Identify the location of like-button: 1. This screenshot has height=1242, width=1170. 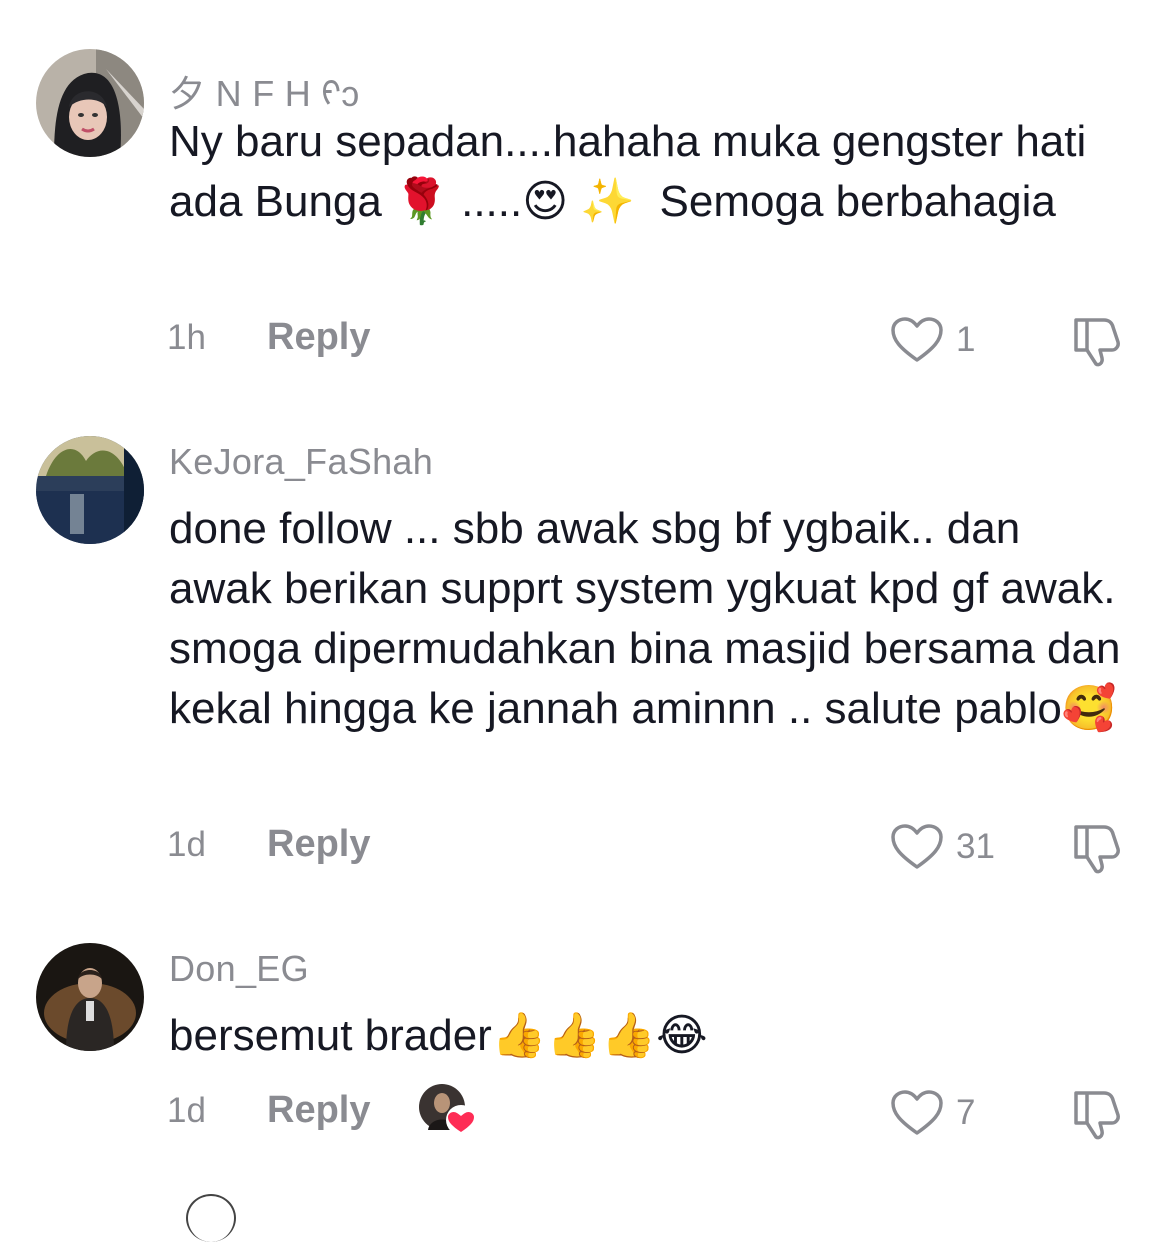
(932, 340).